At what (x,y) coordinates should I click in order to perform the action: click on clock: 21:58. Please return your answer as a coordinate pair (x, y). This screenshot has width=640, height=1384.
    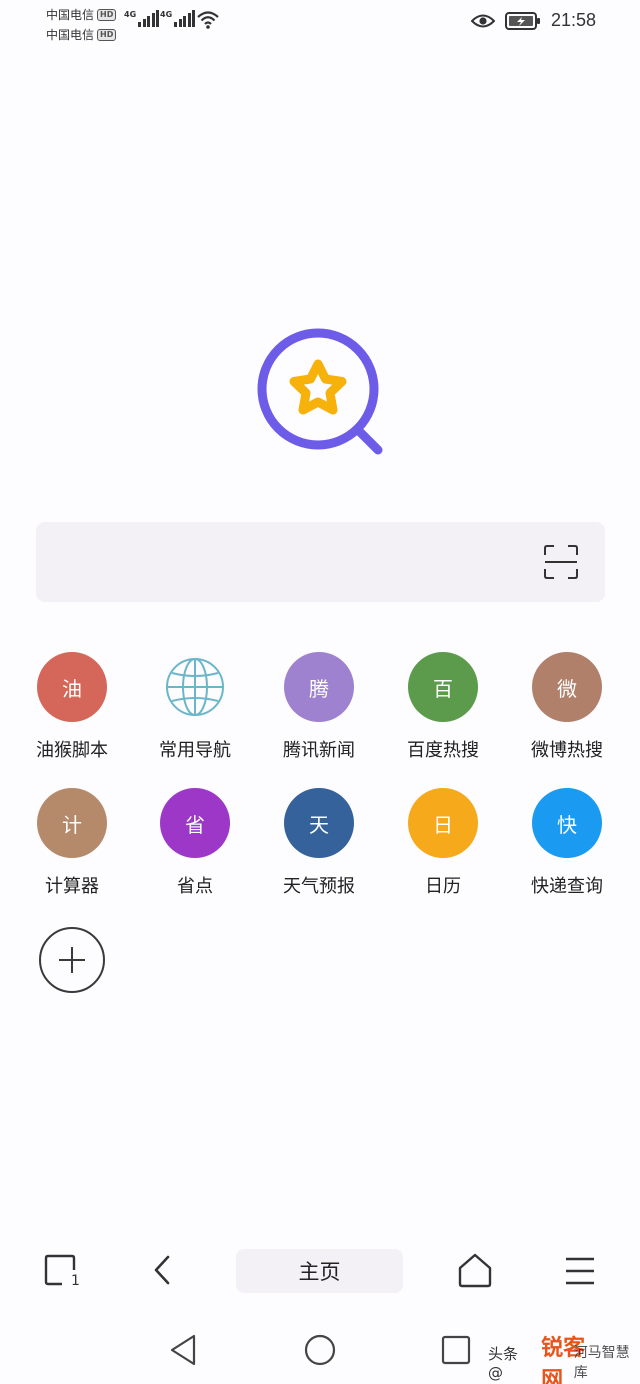
    Looking at the image, I should click on (573, 20).